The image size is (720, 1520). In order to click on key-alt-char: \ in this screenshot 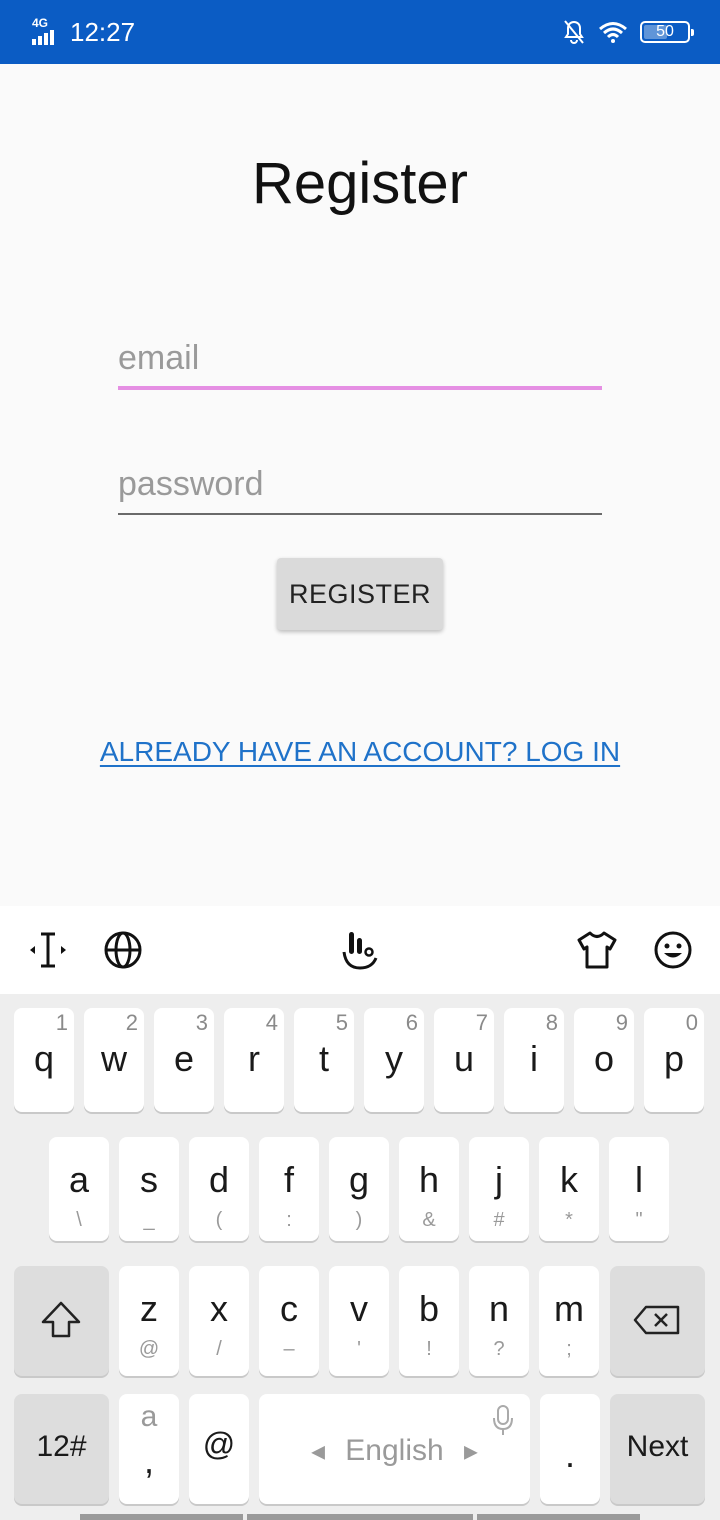, I will do `click(79, 1220)`.